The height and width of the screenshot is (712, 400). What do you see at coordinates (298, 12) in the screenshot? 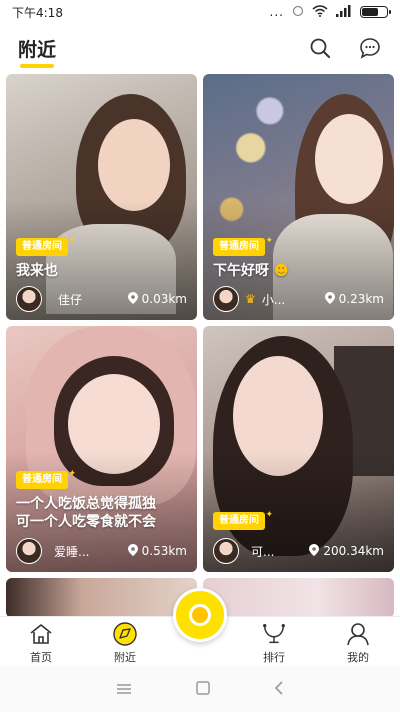
I see `alarm-icon` at bounding box center [298, 12].